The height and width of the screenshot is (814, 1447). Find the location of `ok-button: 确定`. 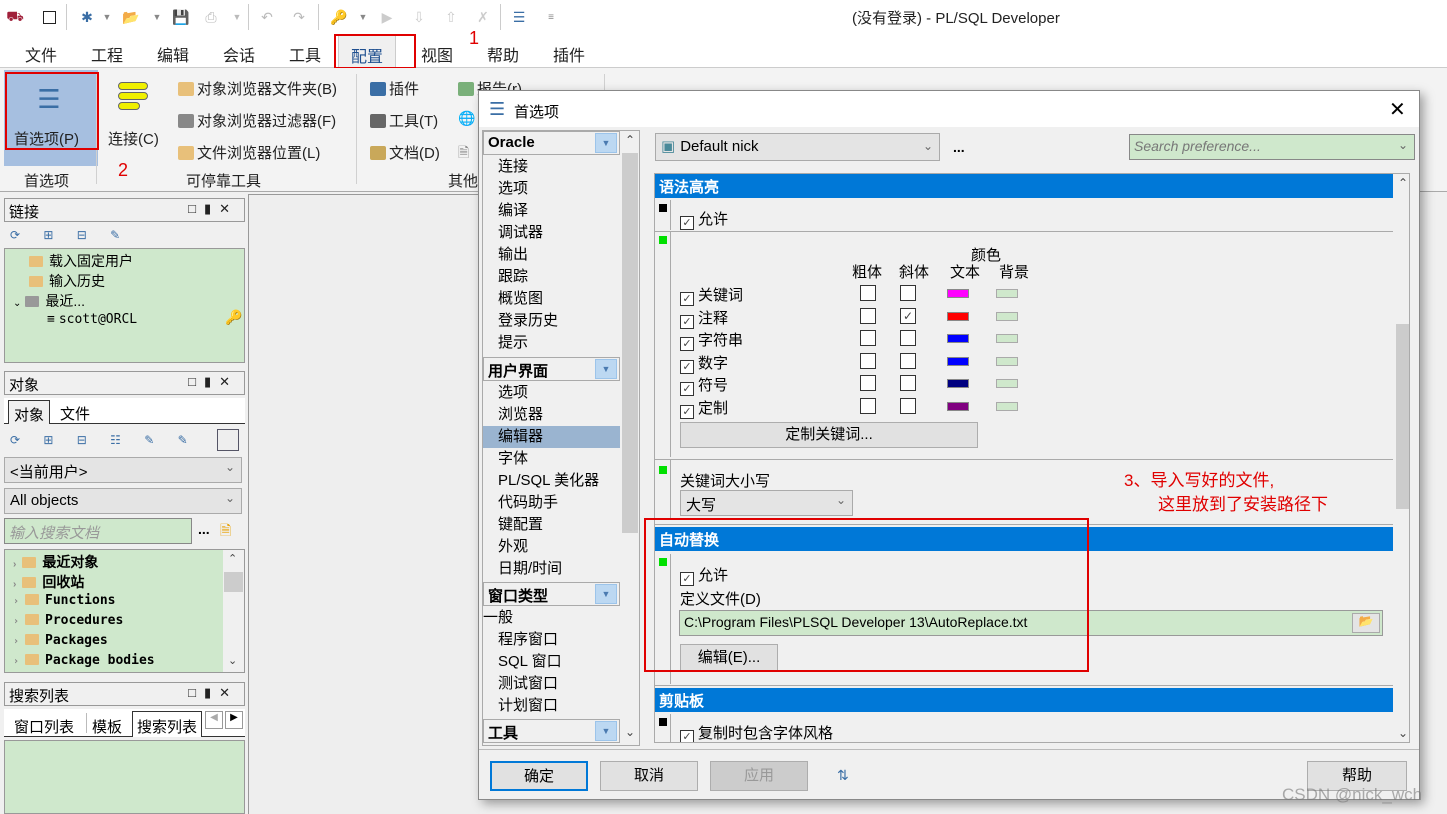

ok-button: 确定 is located at coordinates (539, 776).